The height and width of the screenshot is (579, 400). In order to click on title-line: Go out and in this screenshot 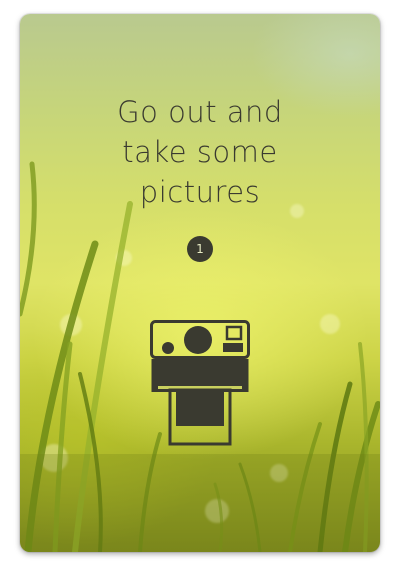, I will do `click(200, 112)`.